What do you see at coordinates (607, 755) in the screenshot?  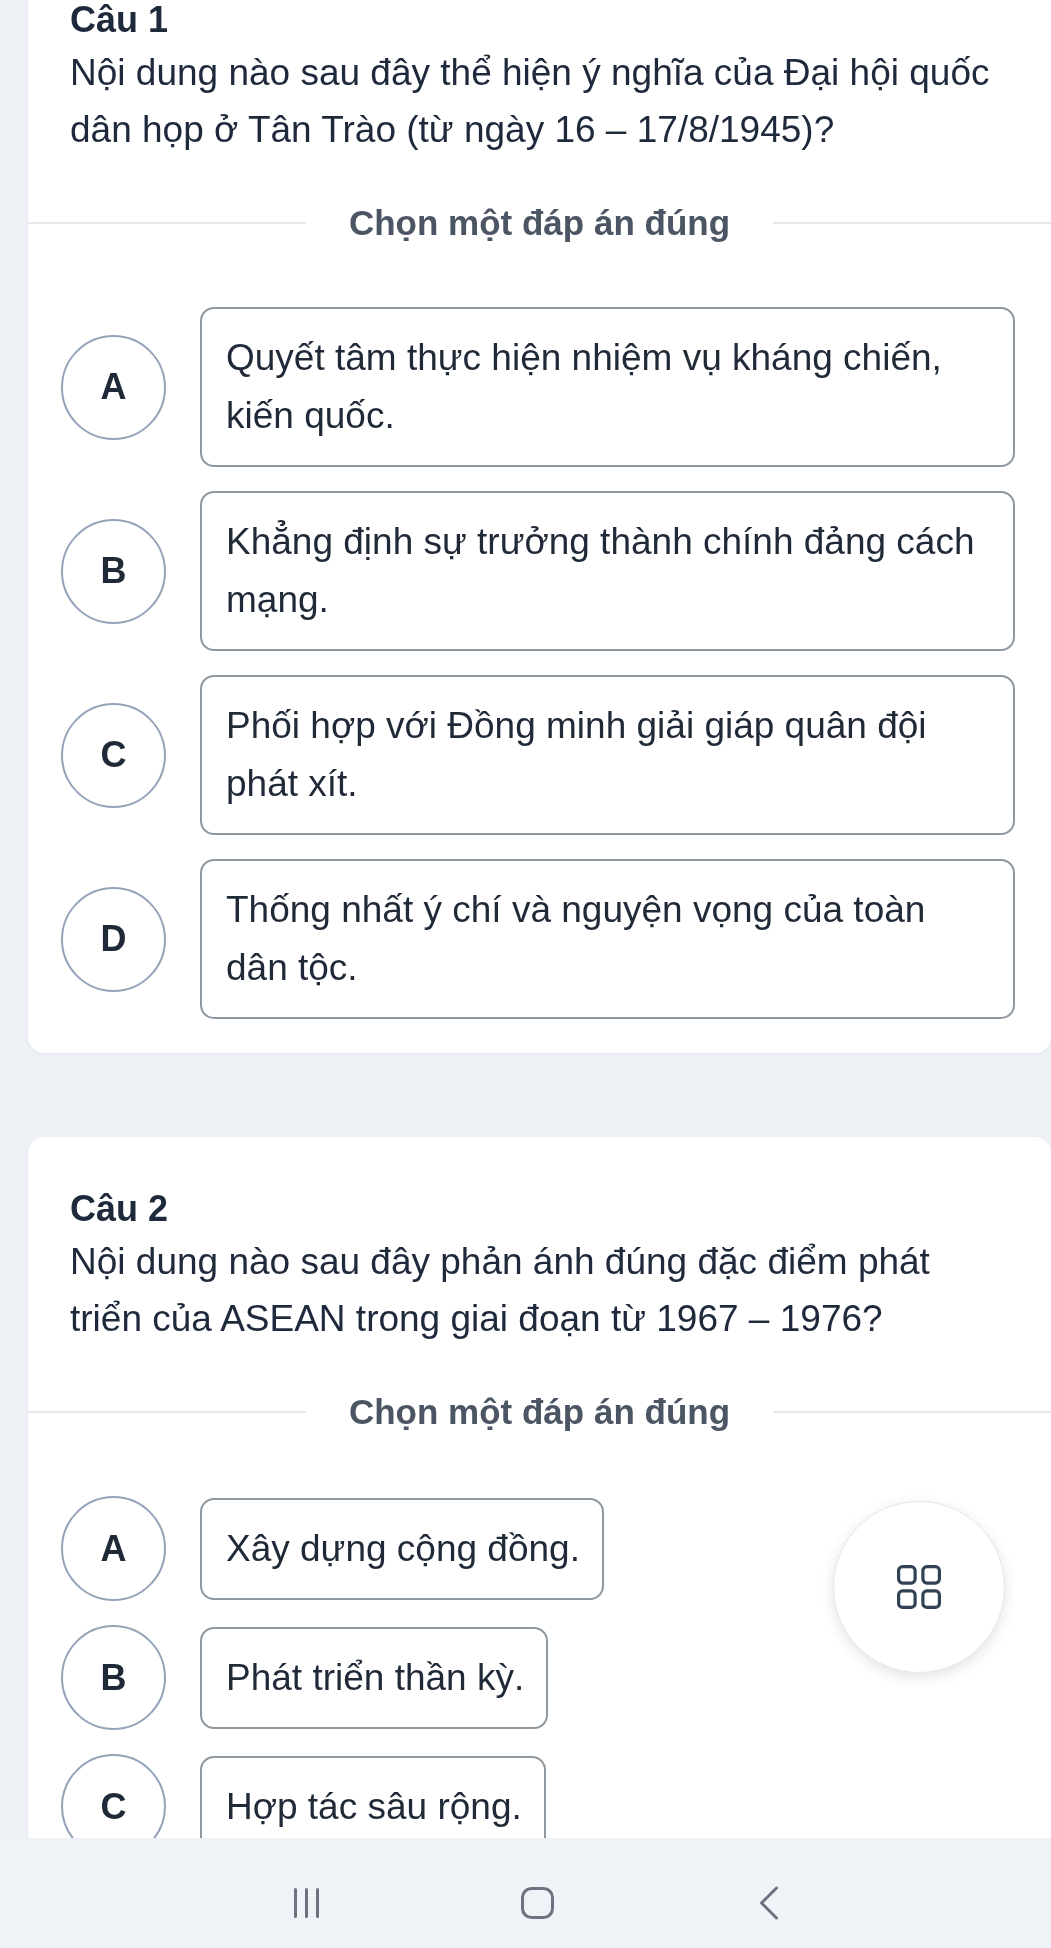 I see `answer-option-button: Phối hợp với Đồng minh giải giáp quân đội phát xít.` at bounding box center [607, 755].